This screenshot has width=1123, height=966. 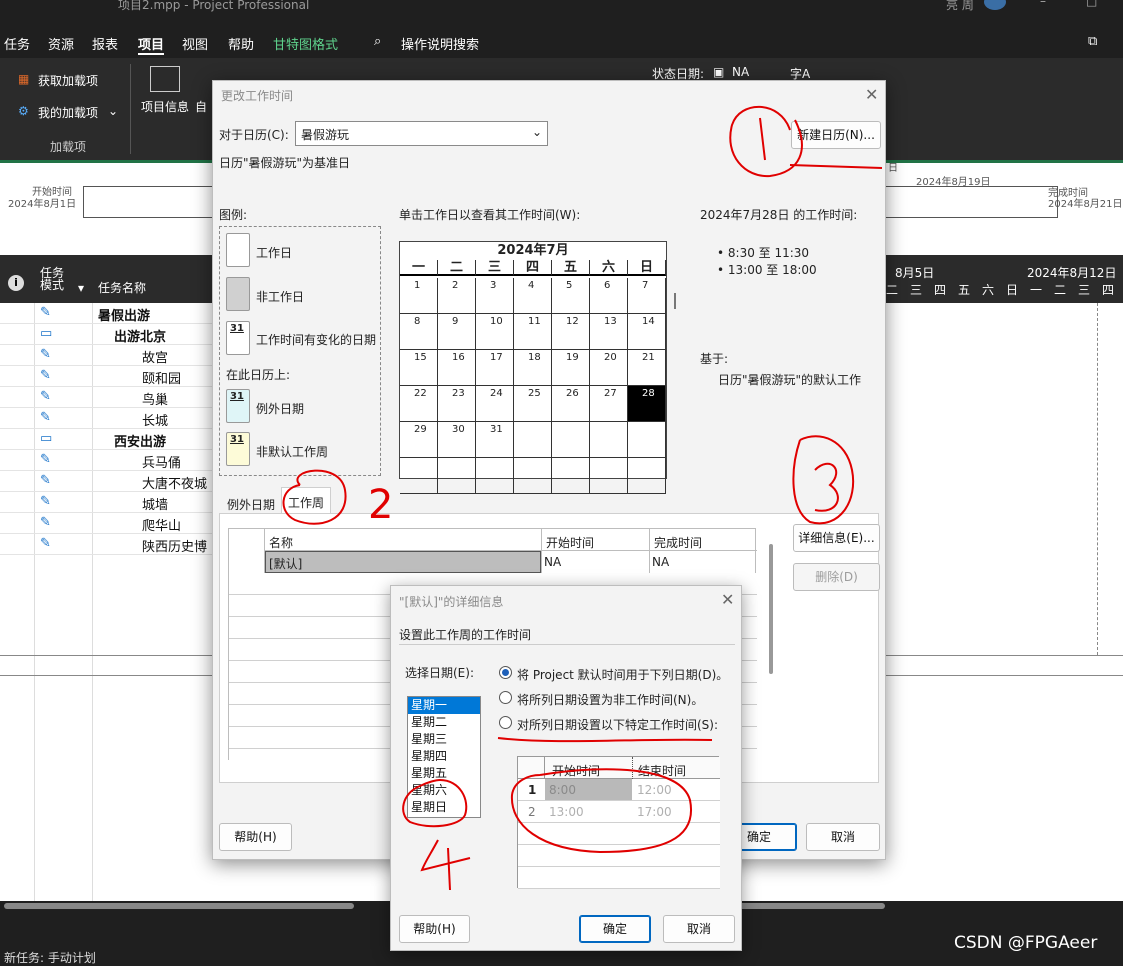 What do you see at coordinates (440, 43) in the screenshot?
I see `tell-me-search: 操作说明搜索` at bounding box center [440, 43].